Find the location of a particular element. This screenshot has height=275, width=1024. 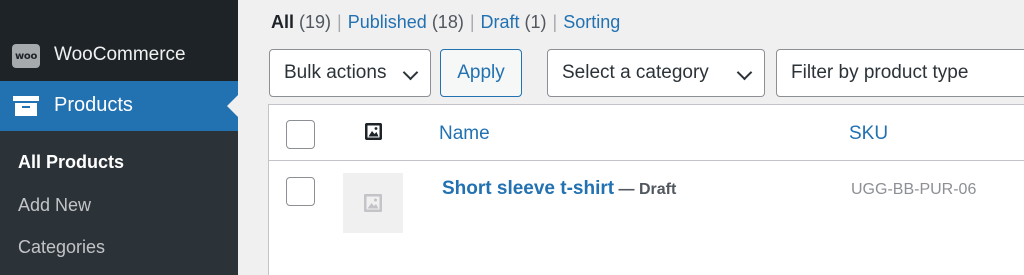

filter-draft-count: (1) is located at coordinates (535, 22).